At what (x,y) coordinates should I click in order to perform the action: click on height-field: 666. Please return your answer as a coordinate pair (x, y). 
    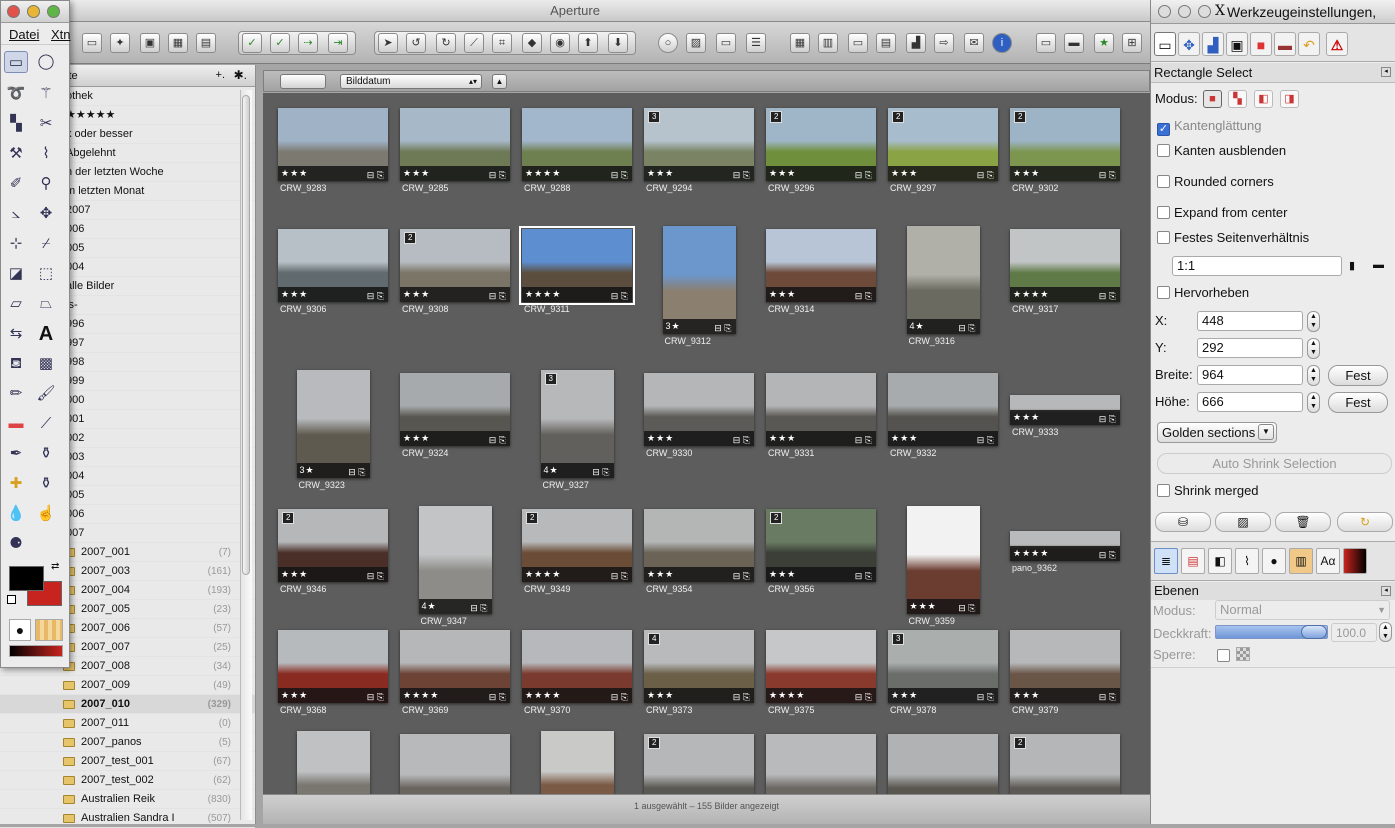
    Looking at the image, I should click on (1250, 402).